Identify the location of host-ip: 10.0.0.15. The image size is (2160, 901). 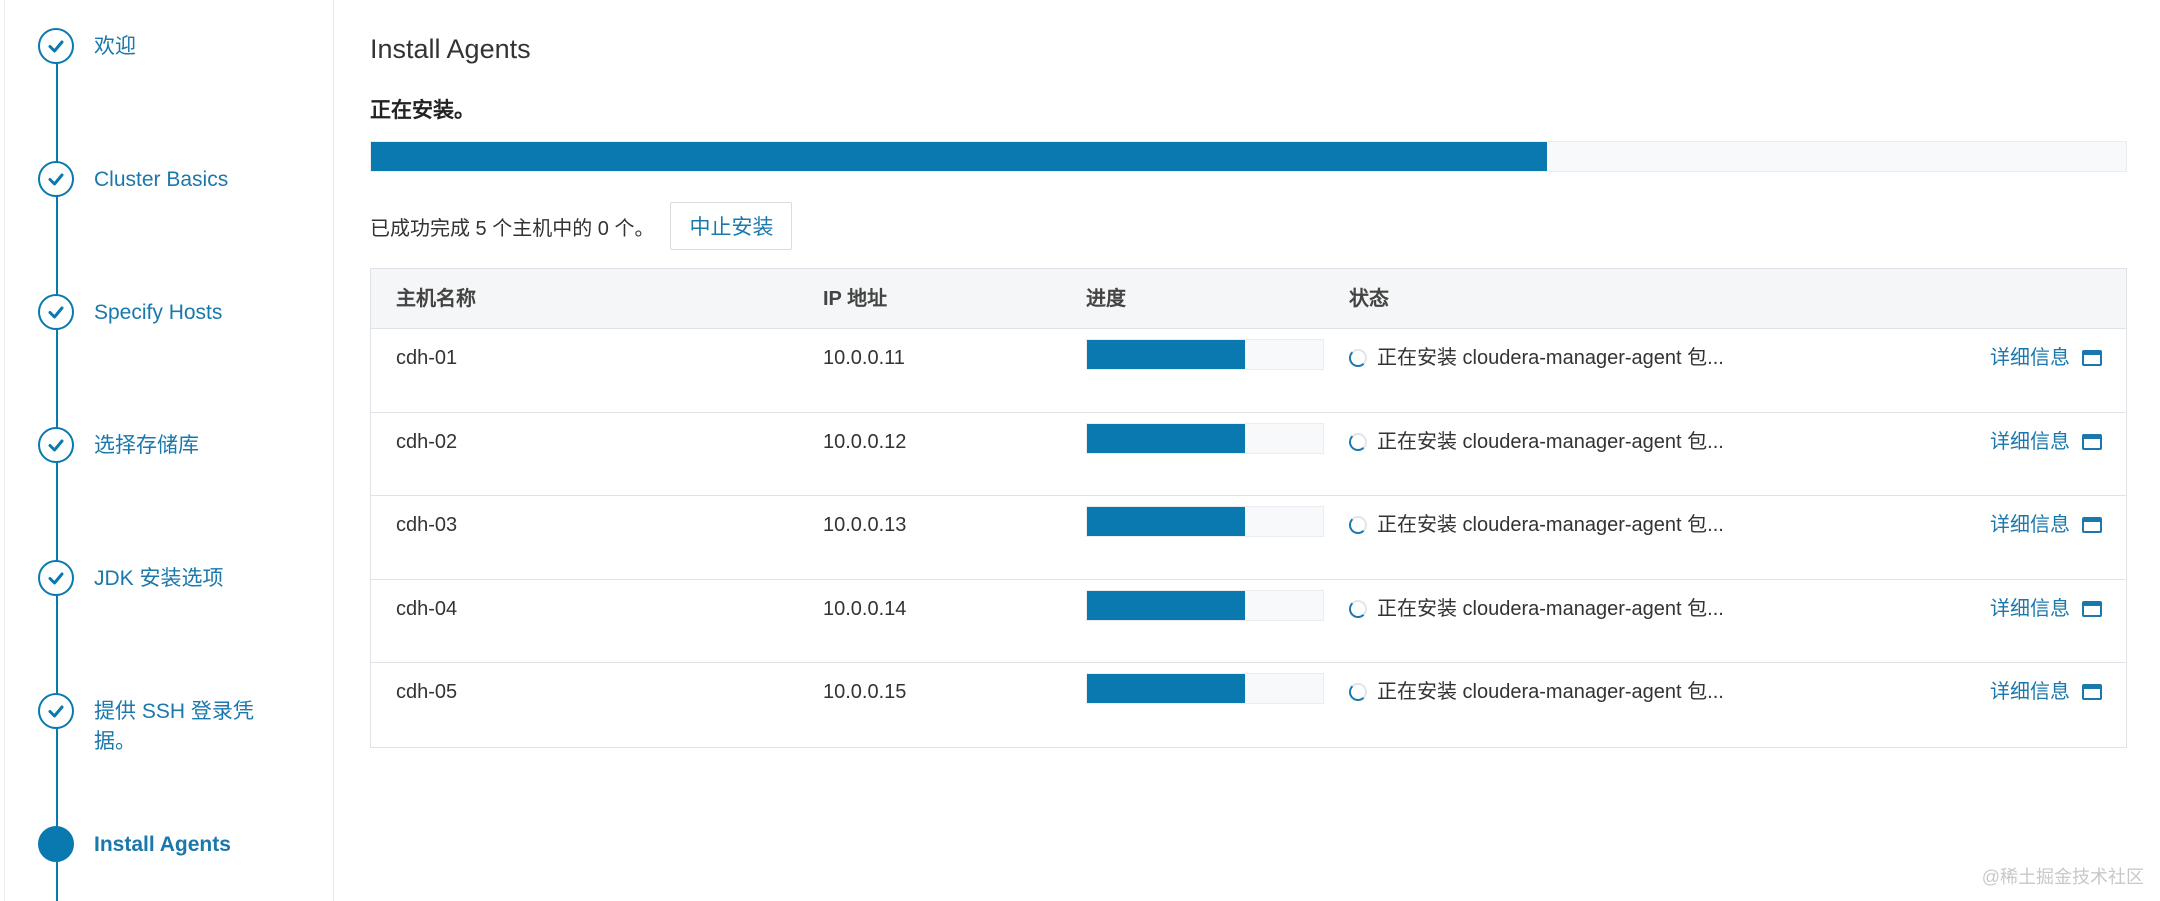
(865, 692).